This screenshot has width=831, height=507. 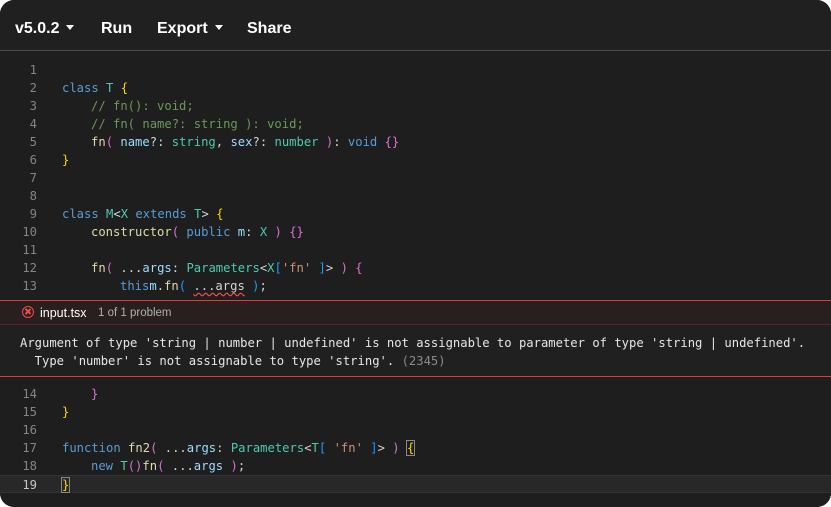 What do you see at coordinates (415, 394) in the screenshot?
I see `code-line: 14}` at bounding box center [415, 394].